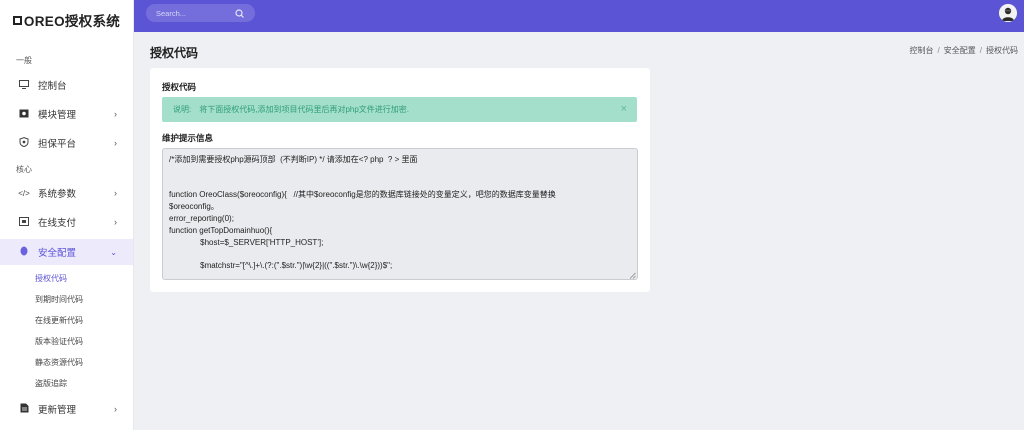 This screenshot has height=430, width=1024. I want to click on file-icon, so click(24, 409).